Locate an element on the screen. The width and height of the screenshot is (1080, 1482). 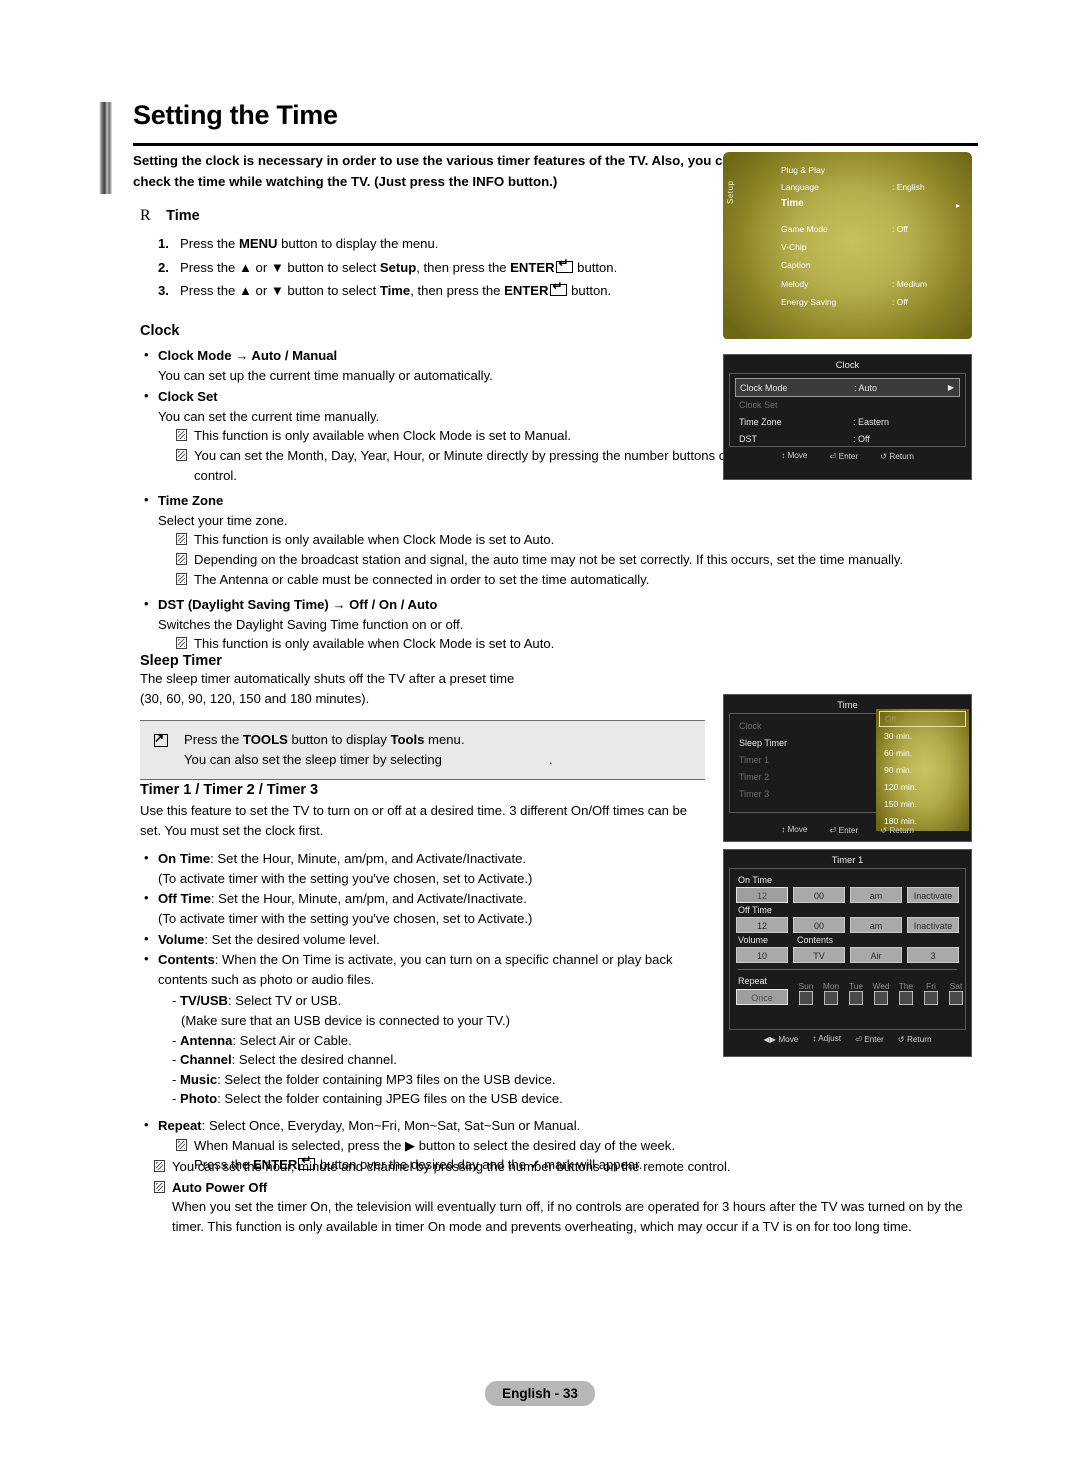
osd-timer1-on-state: Inactivate is located at coordinates (933, 895).